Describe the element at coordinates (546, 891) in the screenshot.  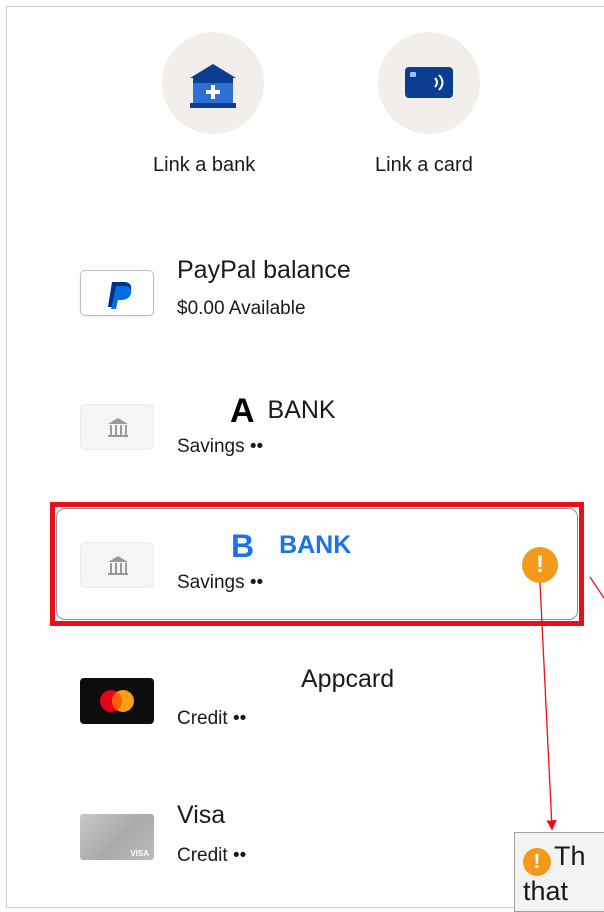
I see `tooltip-text-line2: that` at that location.